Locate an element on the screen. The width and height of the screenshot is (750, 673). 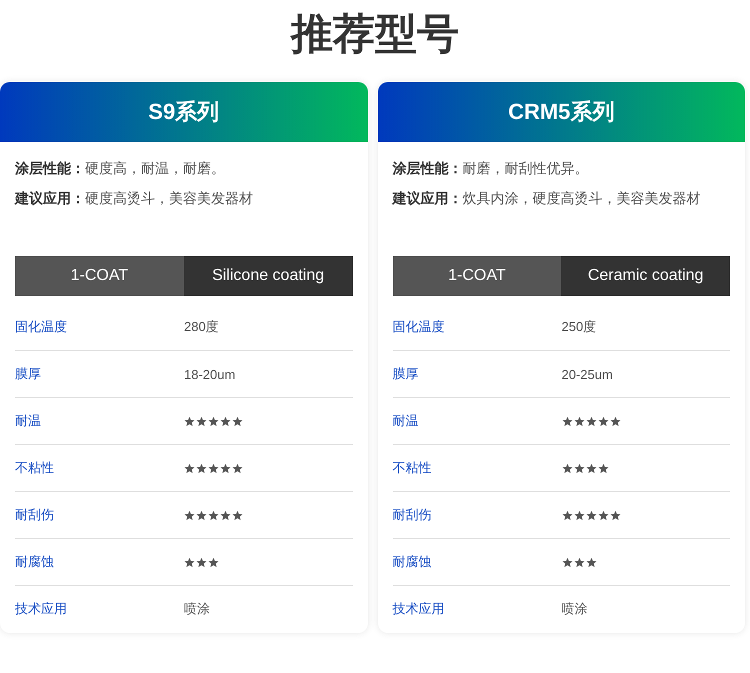
card-header: S9系列 is located at coordinates (184, 112).